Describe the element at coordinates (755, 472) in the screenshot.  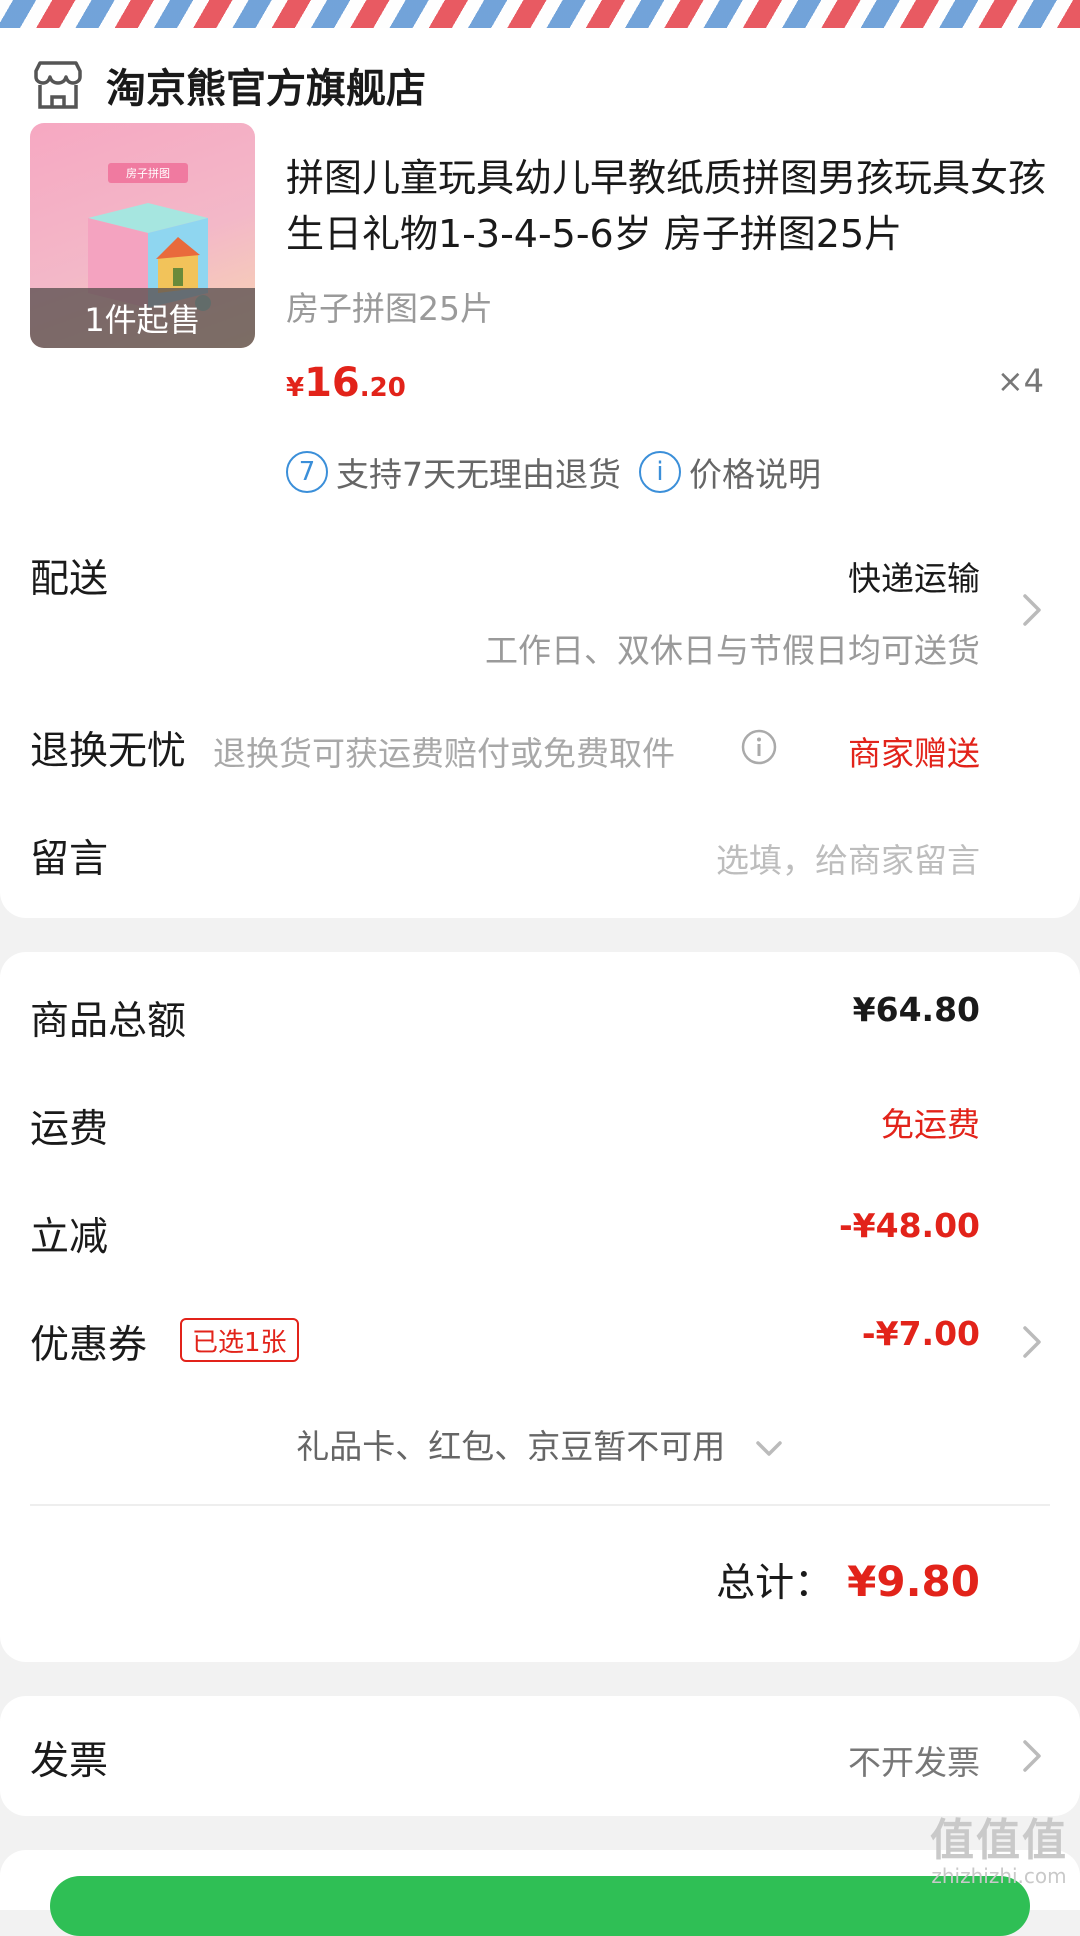
I see `price-explanation-link: 价格说明` at that location.